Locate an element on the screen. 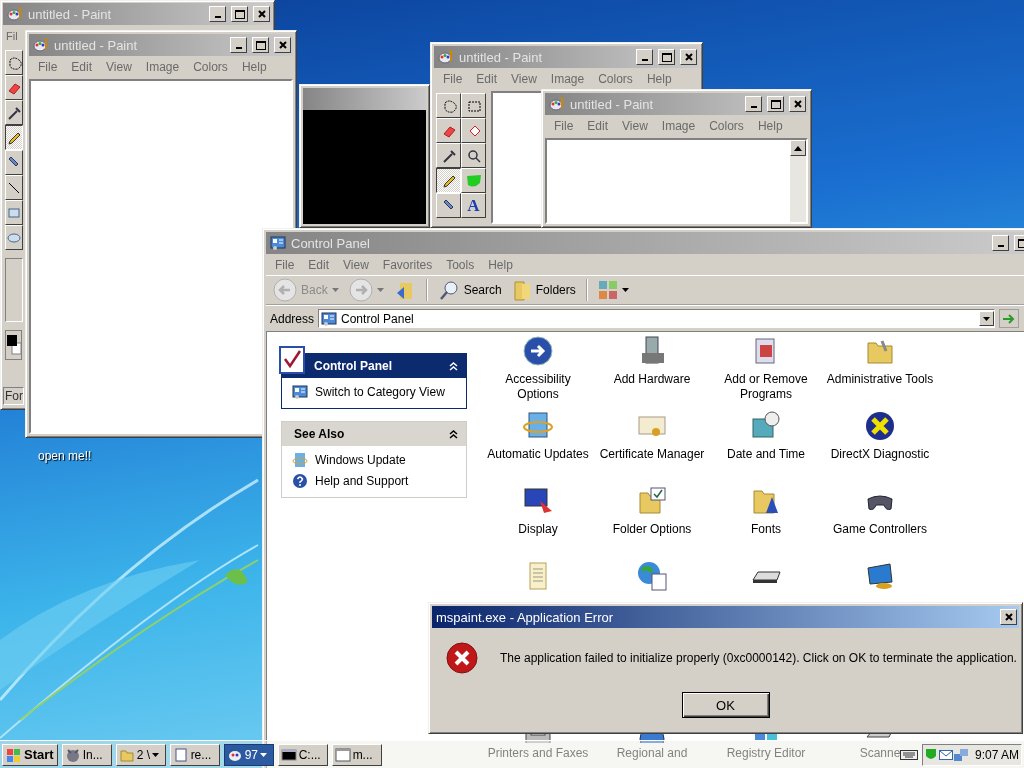  item-label: Registry Editor is located at coordinates (766, 753).